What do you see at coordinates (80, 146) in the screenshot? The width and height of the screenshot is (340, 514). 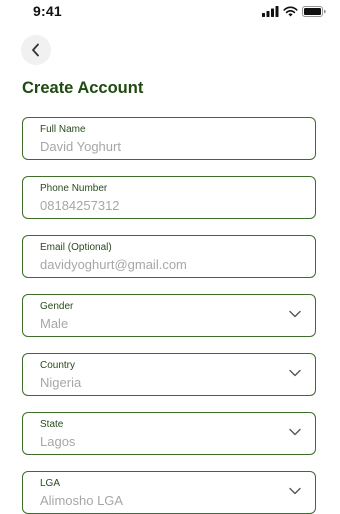 I see `field-value: David Yoghurt` at bounding box center [80, 146].